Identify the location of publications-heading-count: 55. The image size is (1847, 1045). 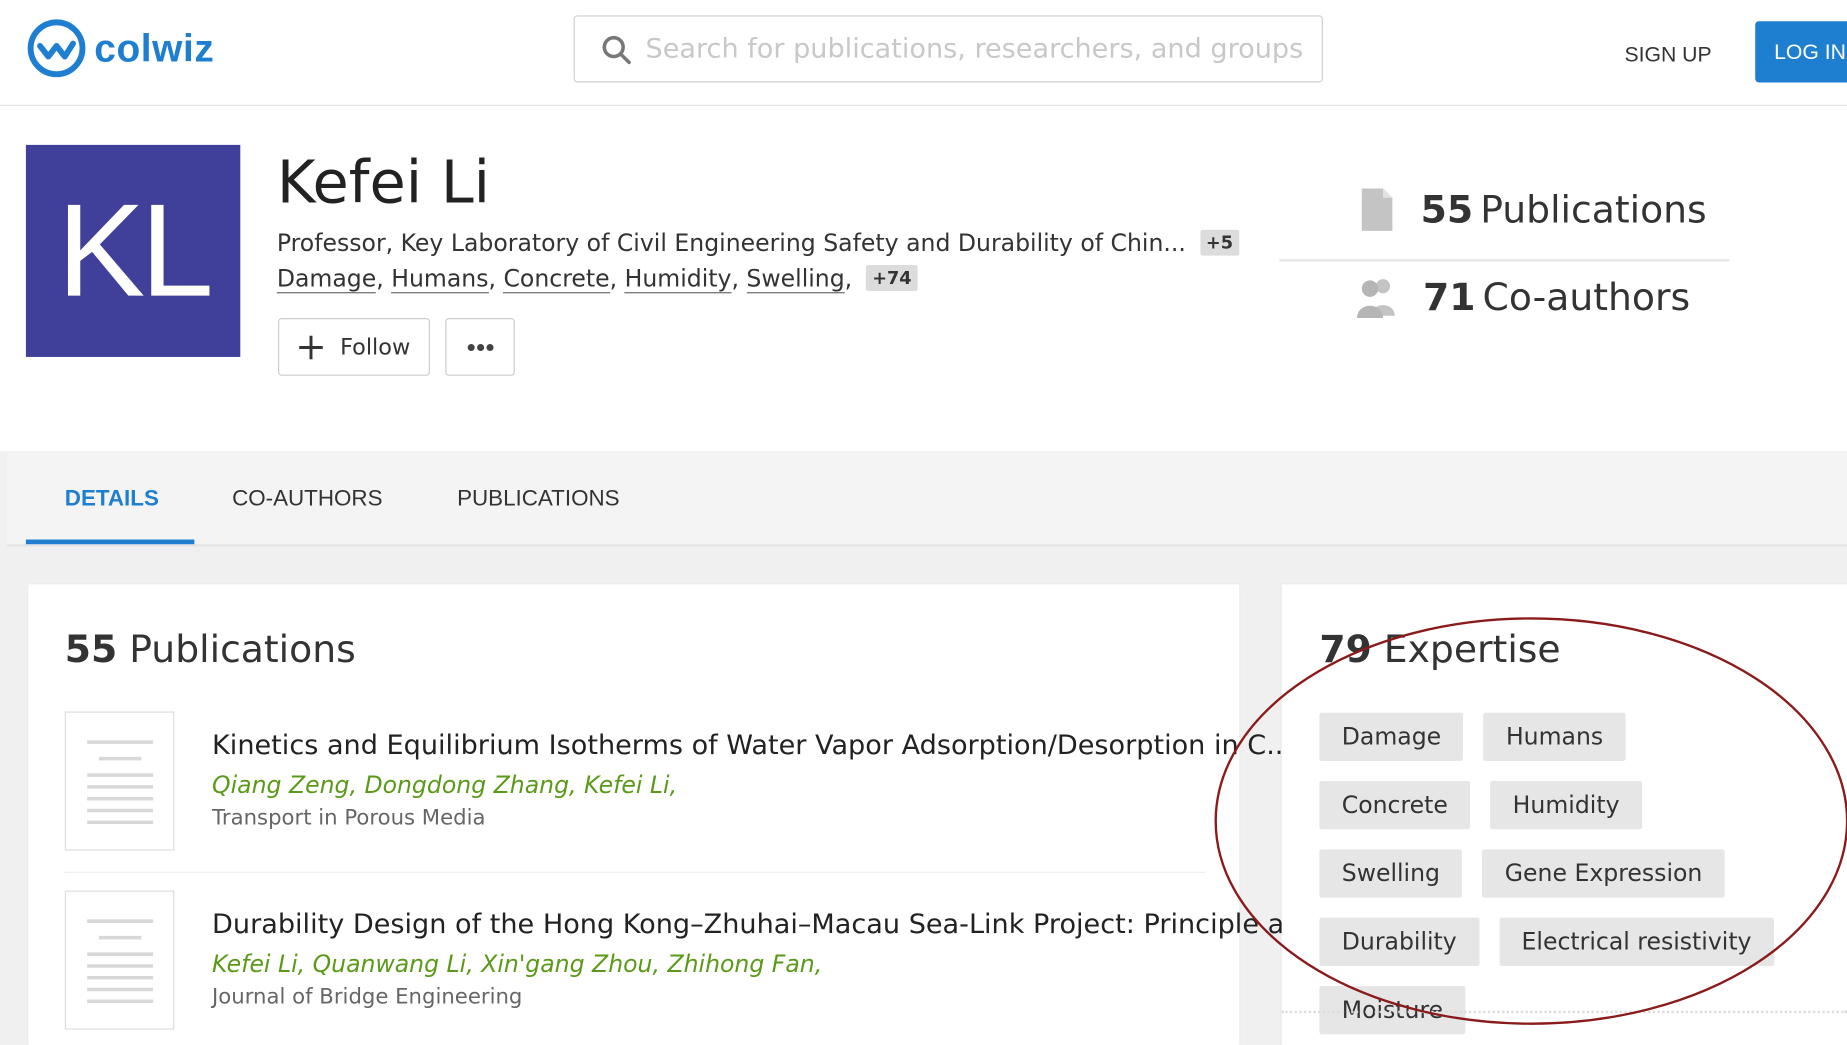
(91, 649).